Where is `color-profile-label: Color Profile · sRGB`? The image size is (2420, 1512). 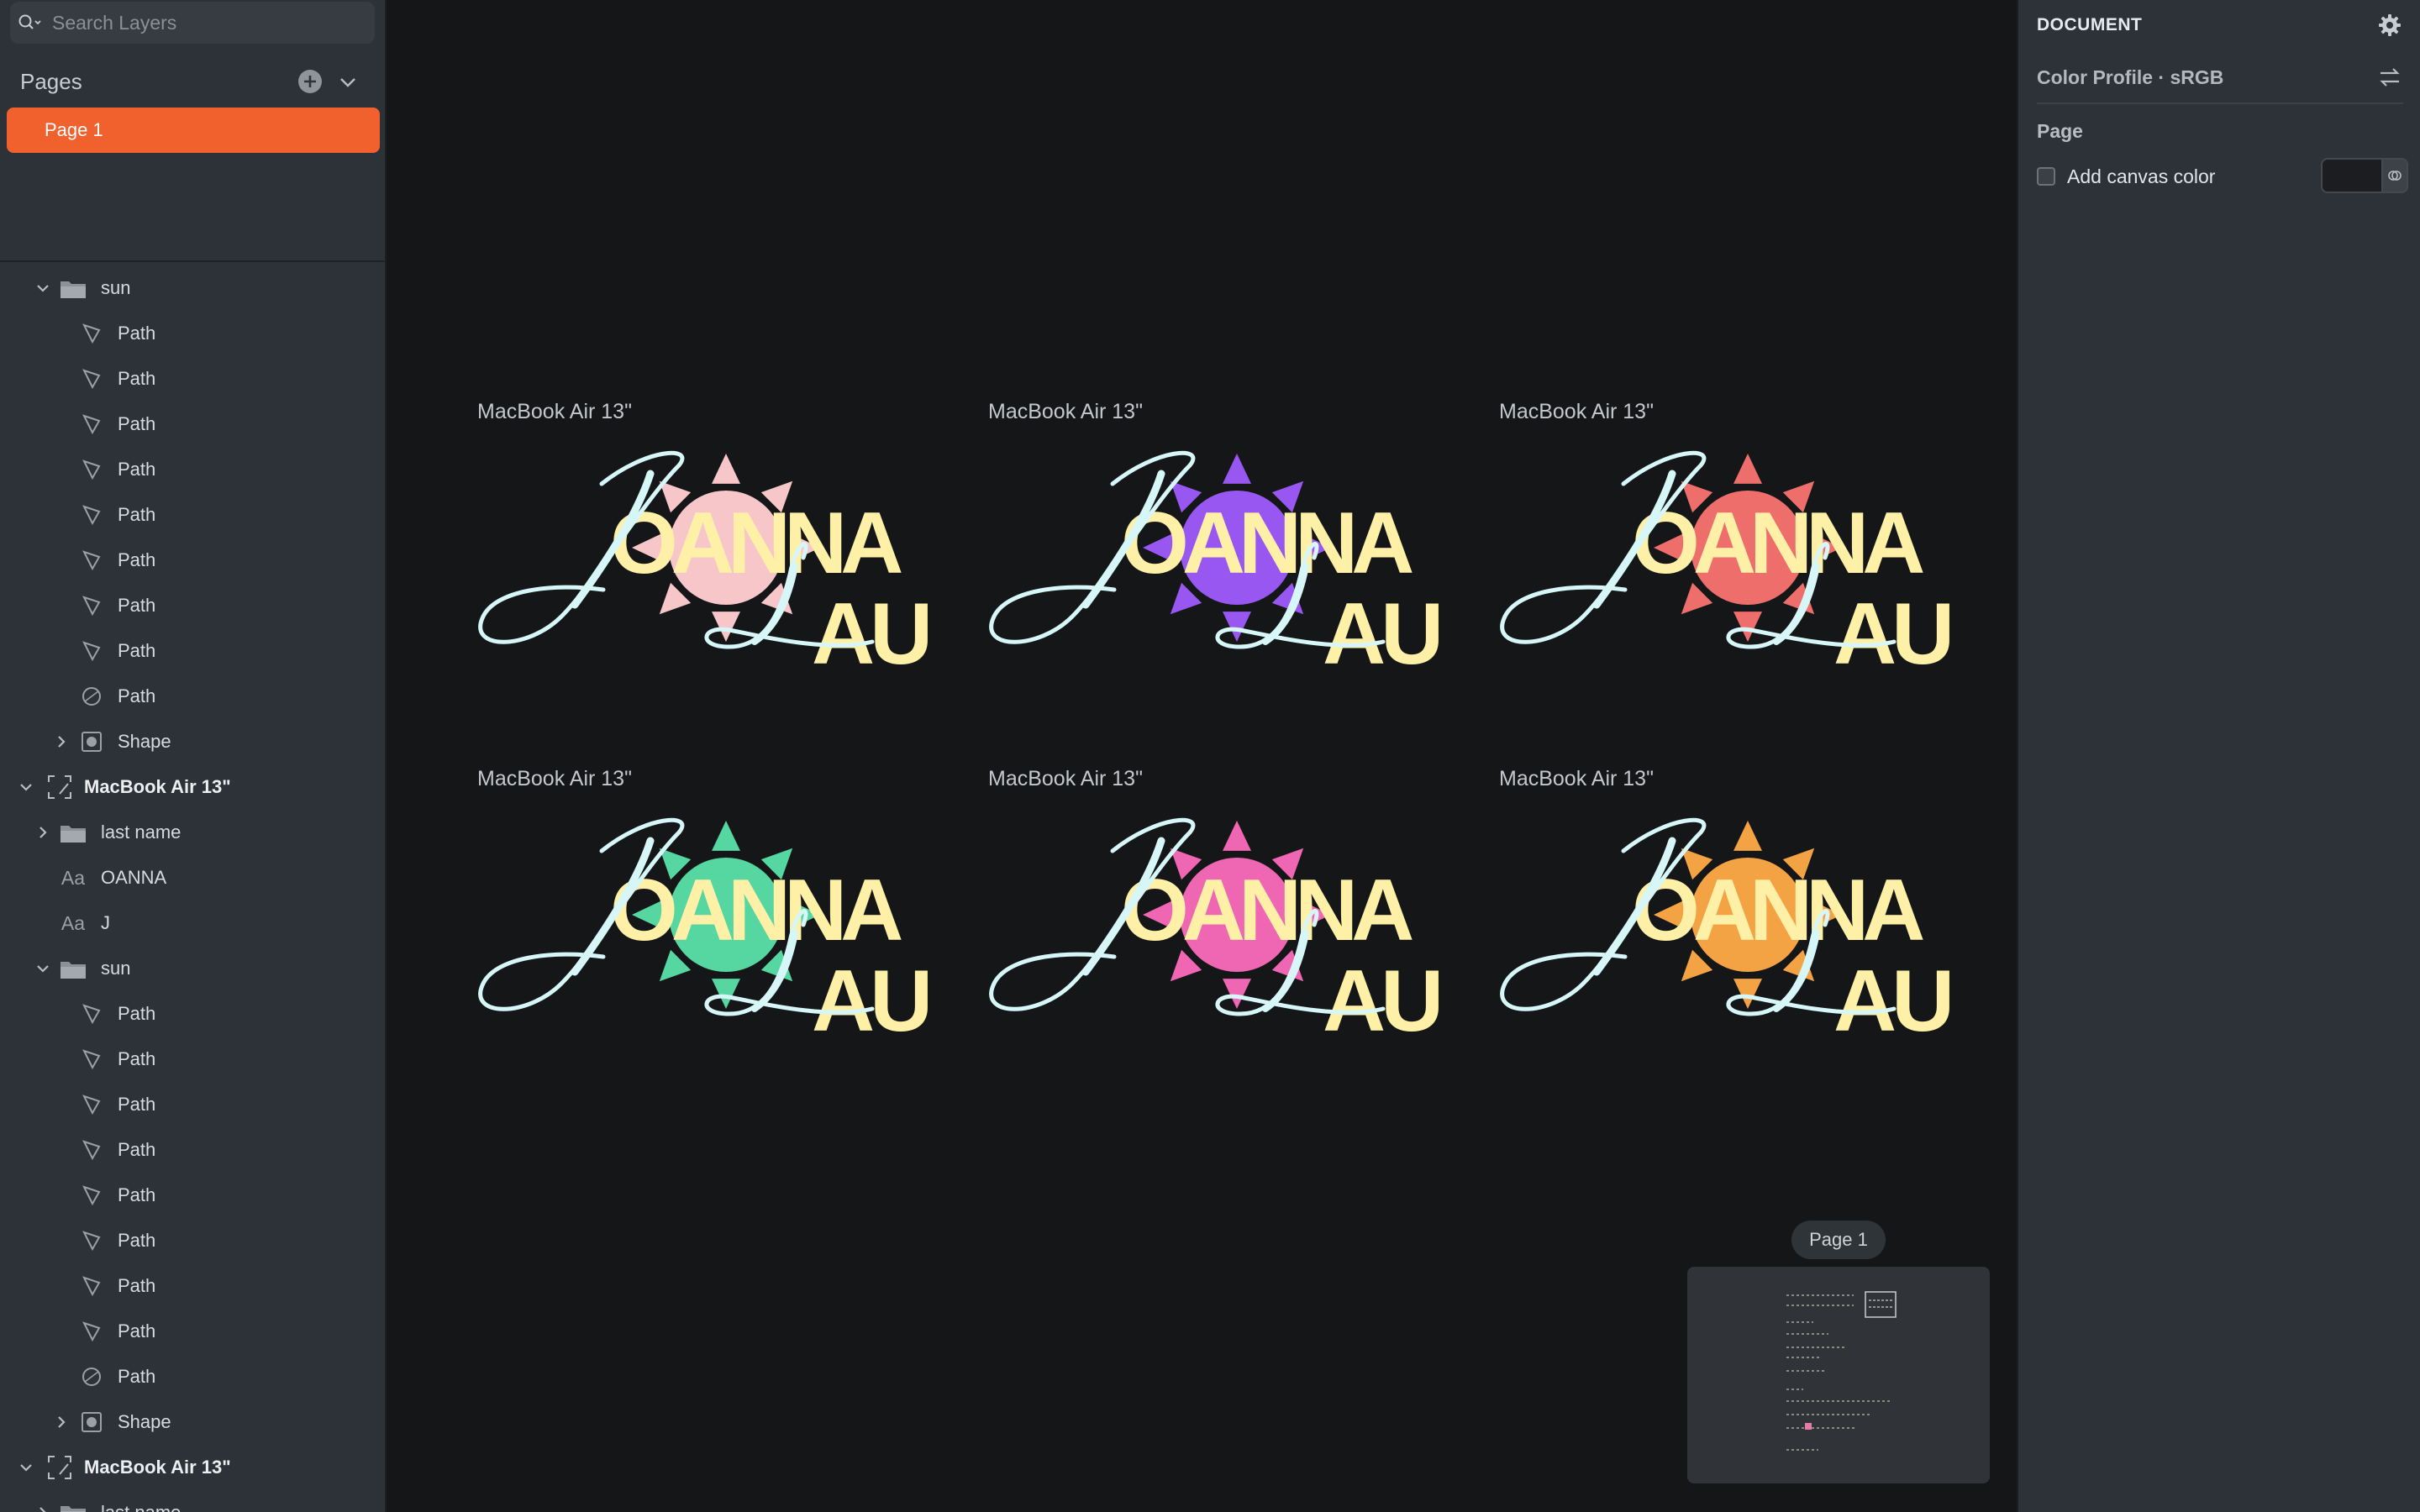
color-profile-label: Color Profile · sRGB is located at coordinates (2130, 77).